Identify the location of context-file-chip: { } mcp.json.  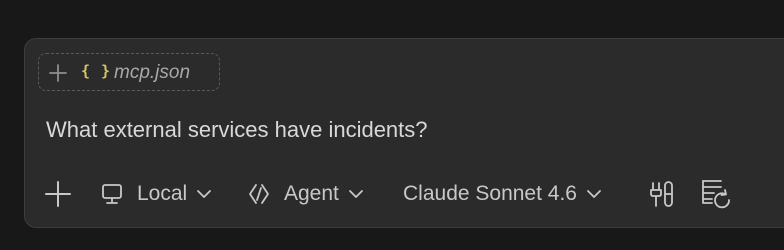
(129, 72).